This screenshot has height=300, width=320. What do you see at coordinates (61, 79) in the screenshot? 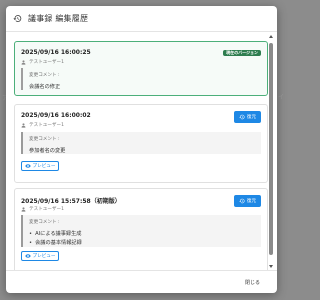
I see `change-comment-box: 変更コメント : 会議名の修正` at bounding box center [61, 79].